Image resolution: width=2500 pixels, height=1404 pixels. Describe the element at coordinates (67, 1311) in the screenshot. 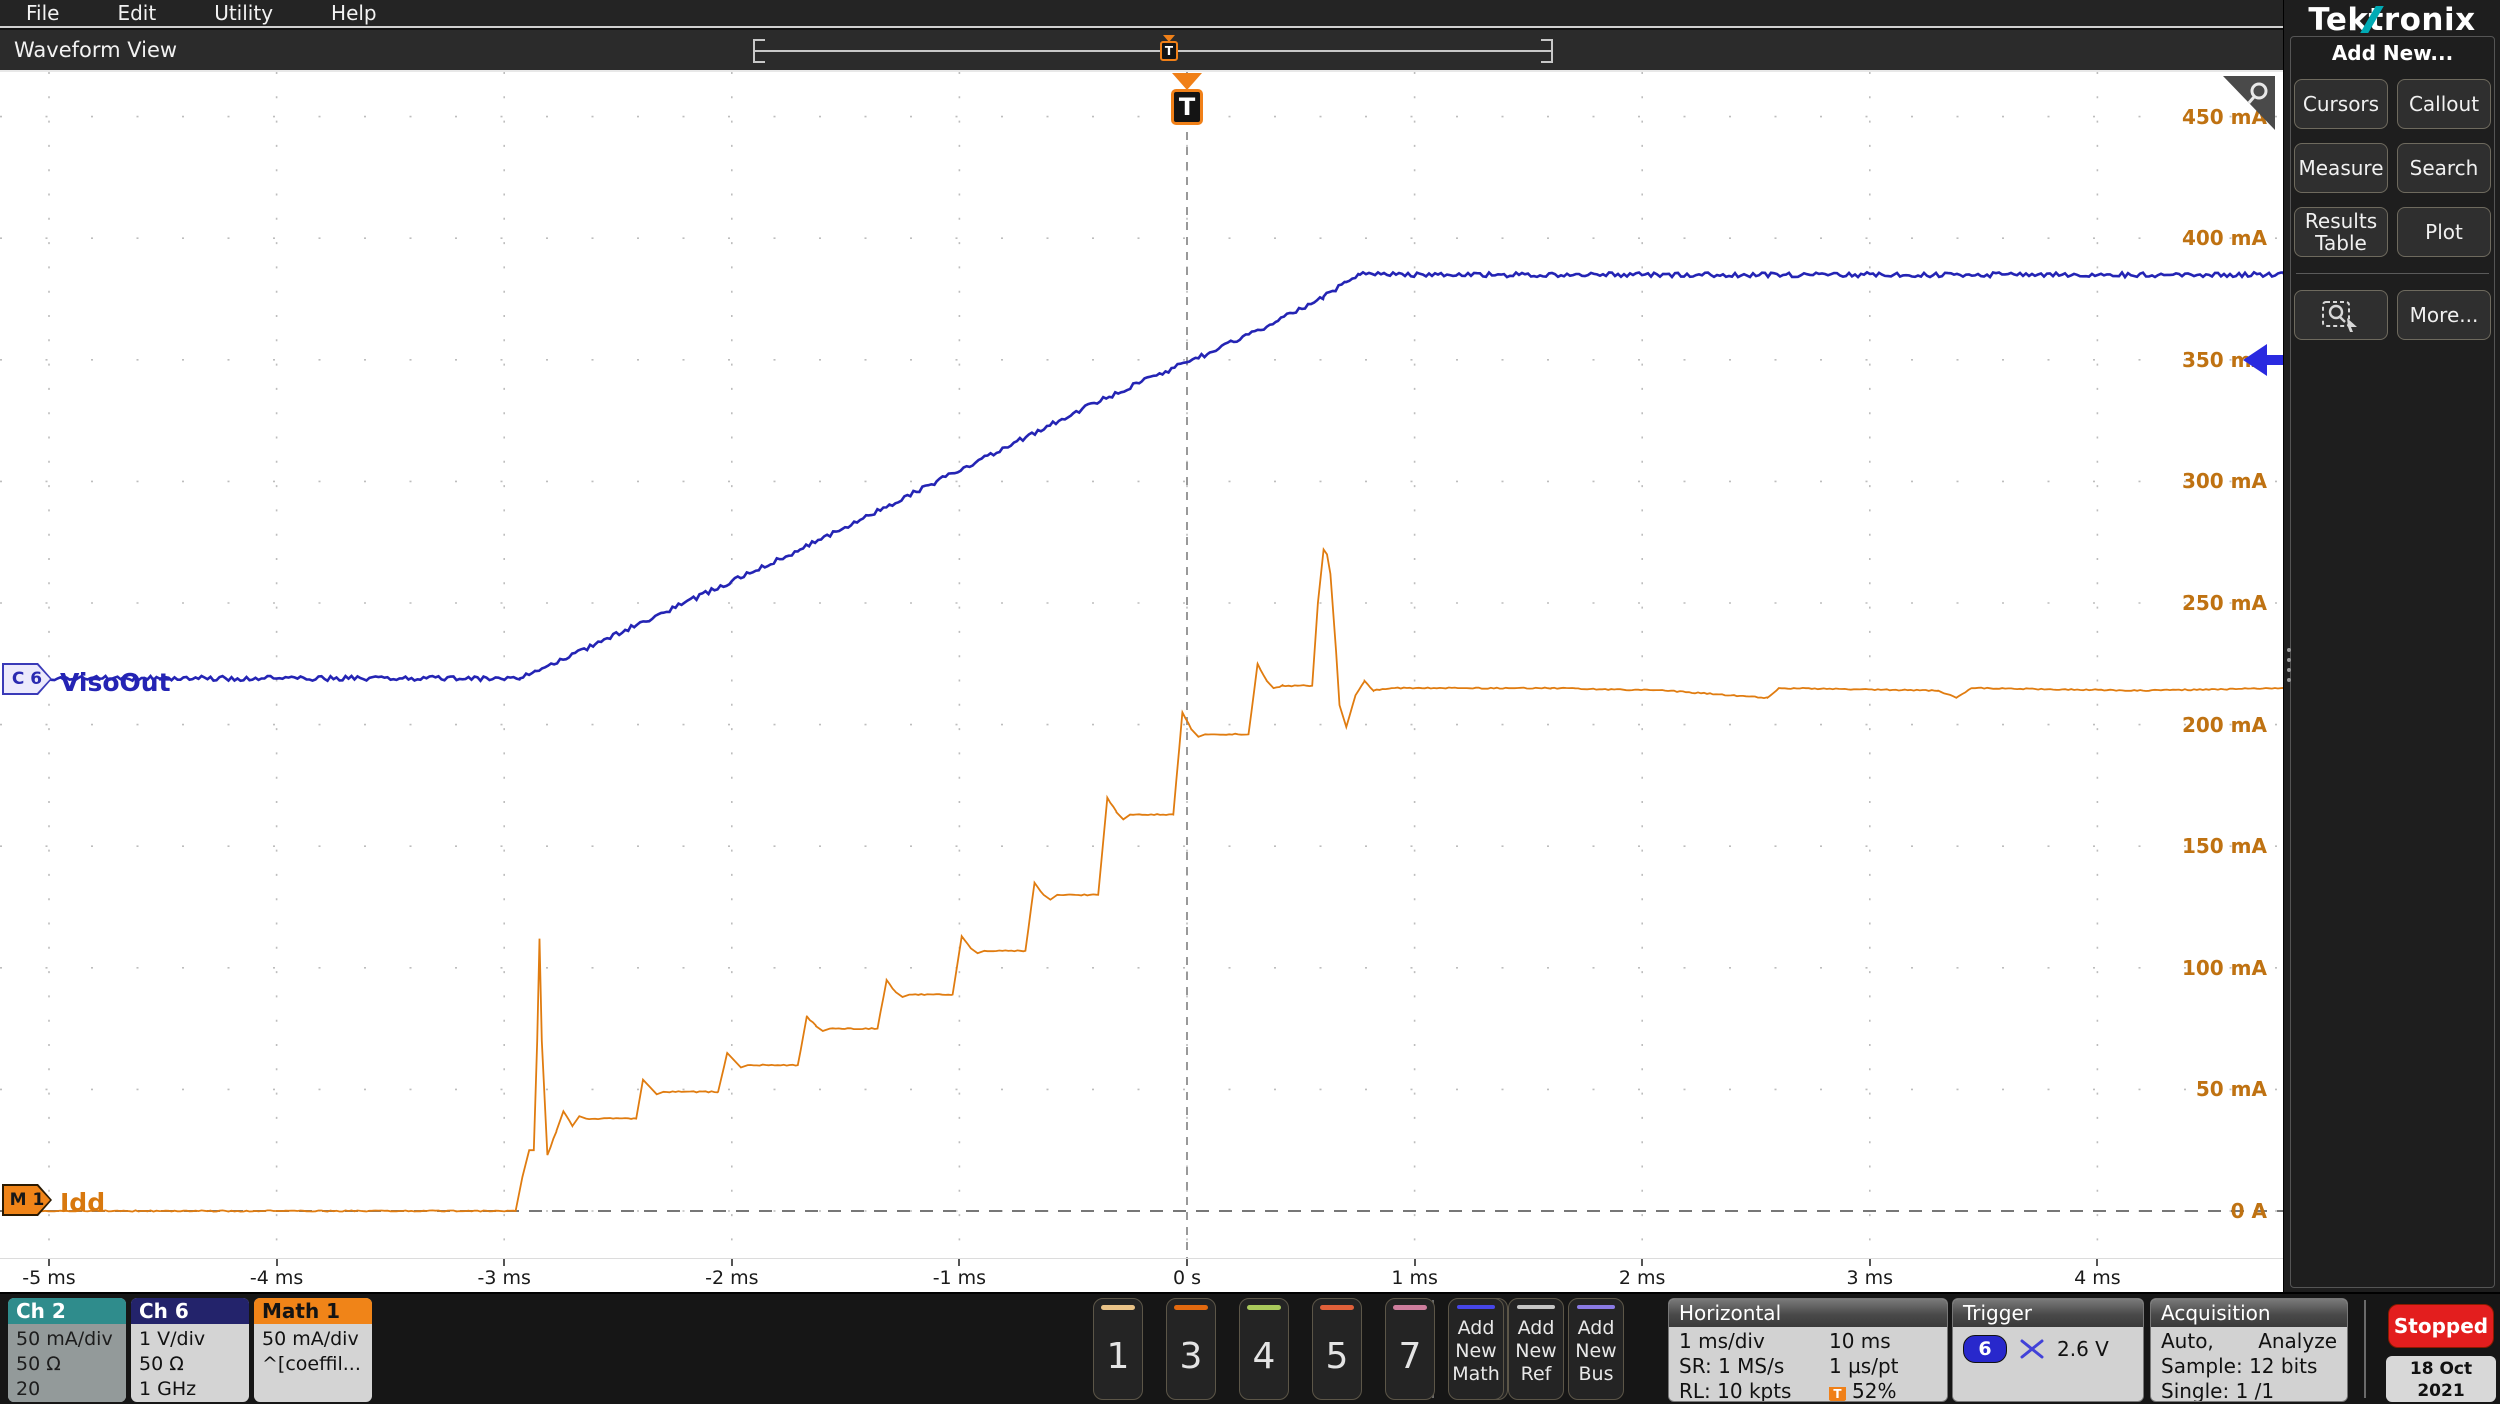

I see `channel-card-header: Ch 2` at that location.